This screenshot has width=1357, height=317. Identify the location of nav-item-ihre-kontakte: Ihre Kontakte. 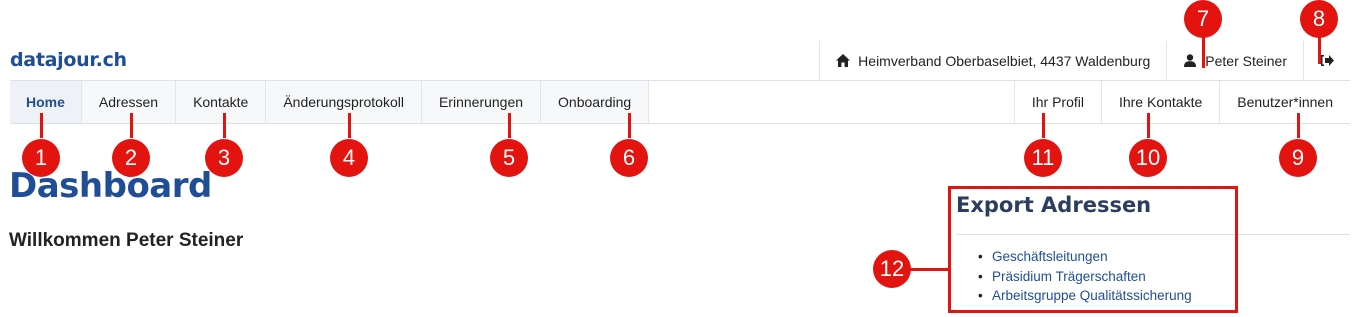
(1159, 102).